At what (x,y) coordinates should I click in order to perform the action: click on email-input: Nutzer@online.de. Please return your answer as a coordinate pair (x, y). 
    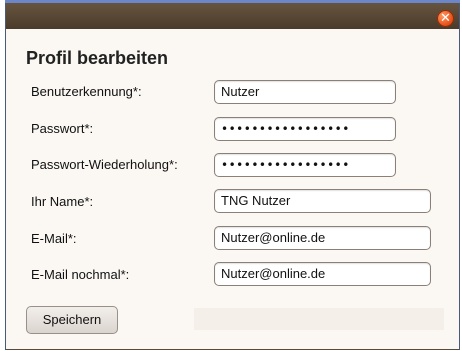
    Looking at the image, I should click on (322, 238).